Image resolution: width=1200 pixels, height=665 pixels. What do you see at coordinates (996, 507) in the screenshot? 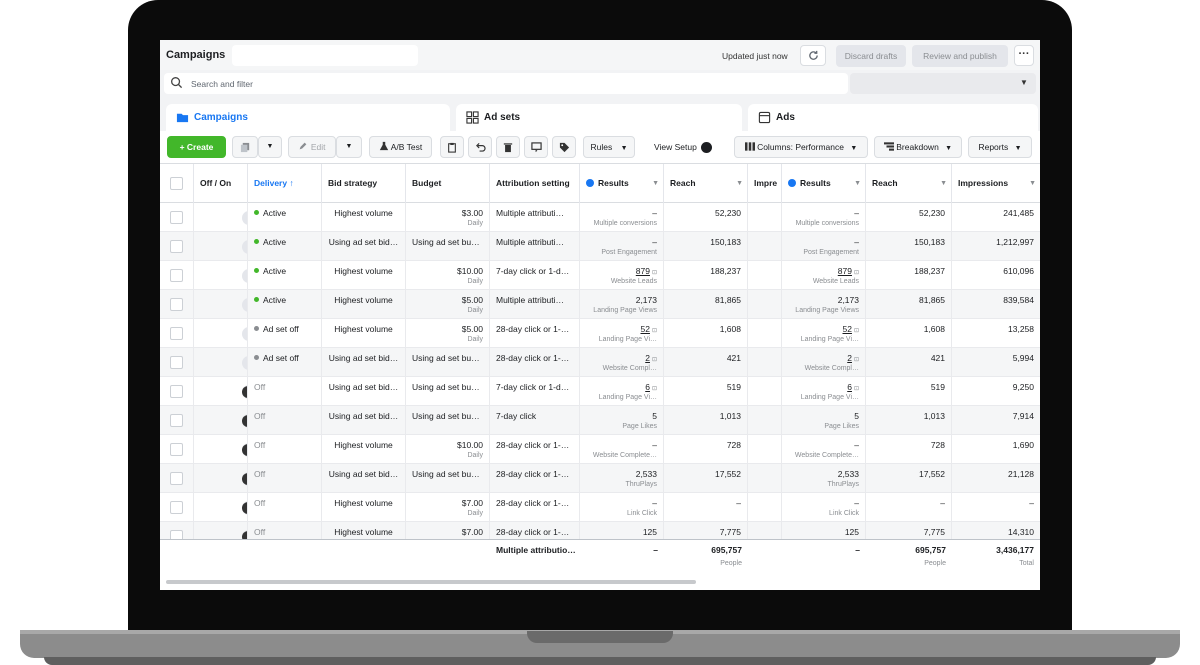
I see `impressions-cell: –` at bounding box center [996, 507].